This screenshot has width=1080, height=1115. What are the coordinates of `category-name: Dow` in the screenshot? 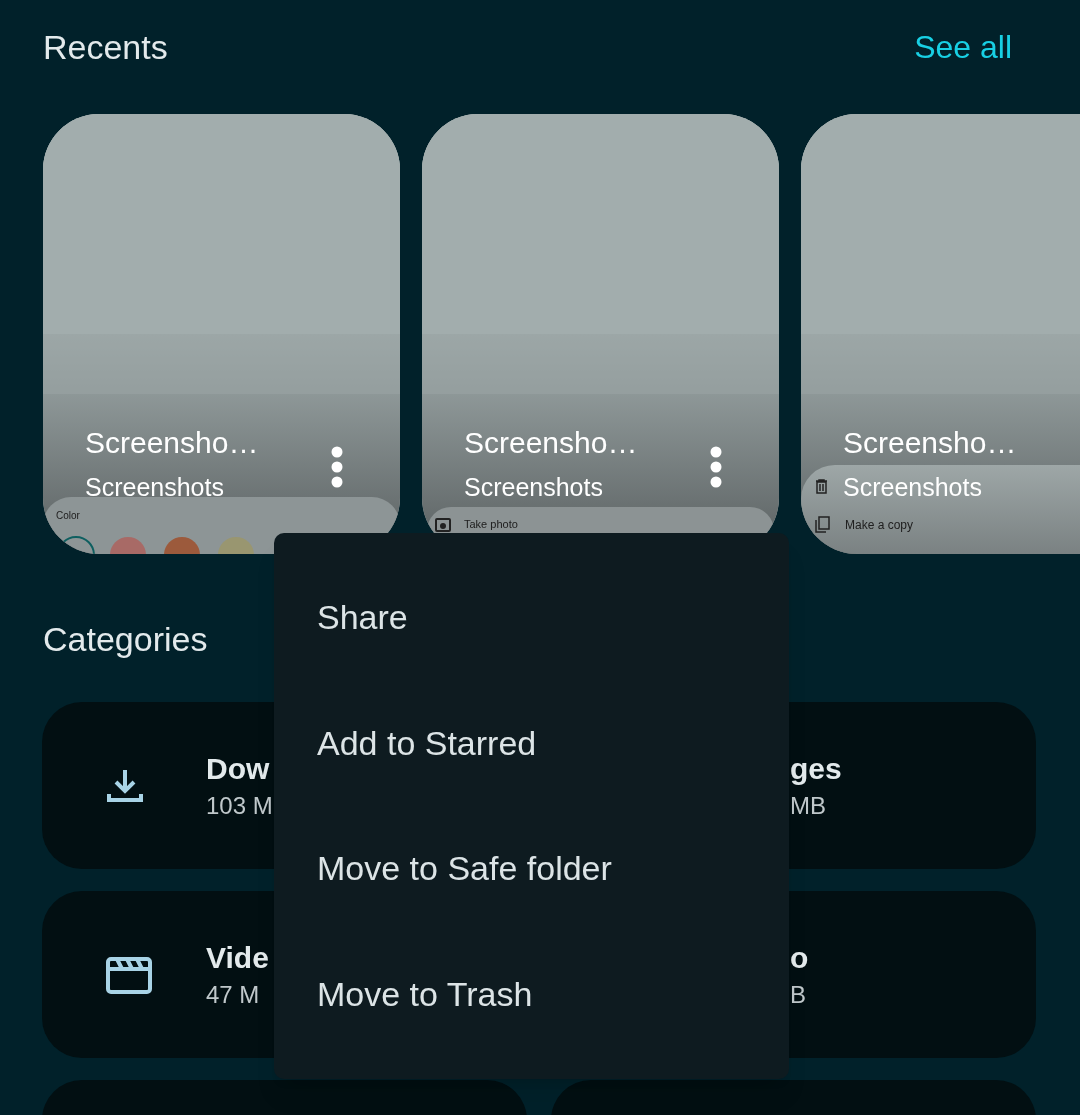 It's located at (238, 768).